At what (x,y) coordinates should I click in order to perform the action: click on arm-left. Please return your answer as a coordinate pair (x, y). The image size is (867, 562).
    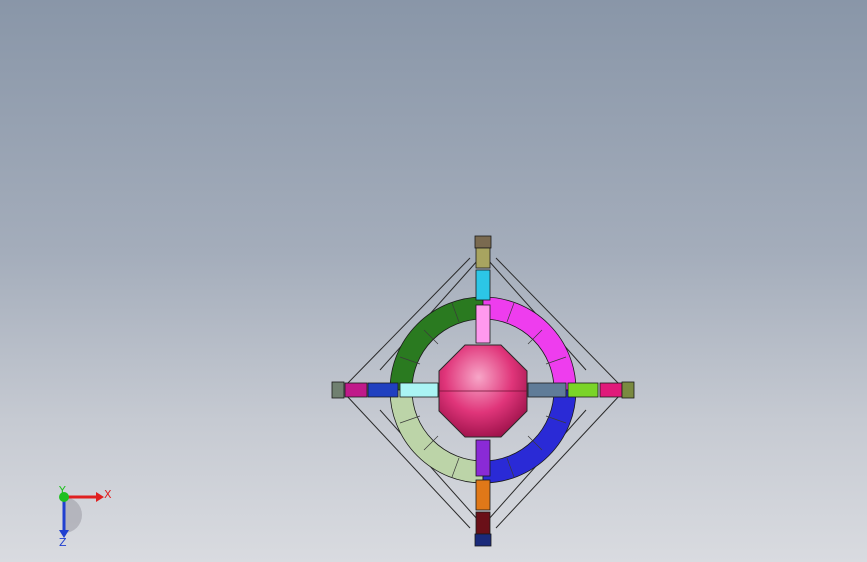
    Looking at the image, I should click on (385, 390).